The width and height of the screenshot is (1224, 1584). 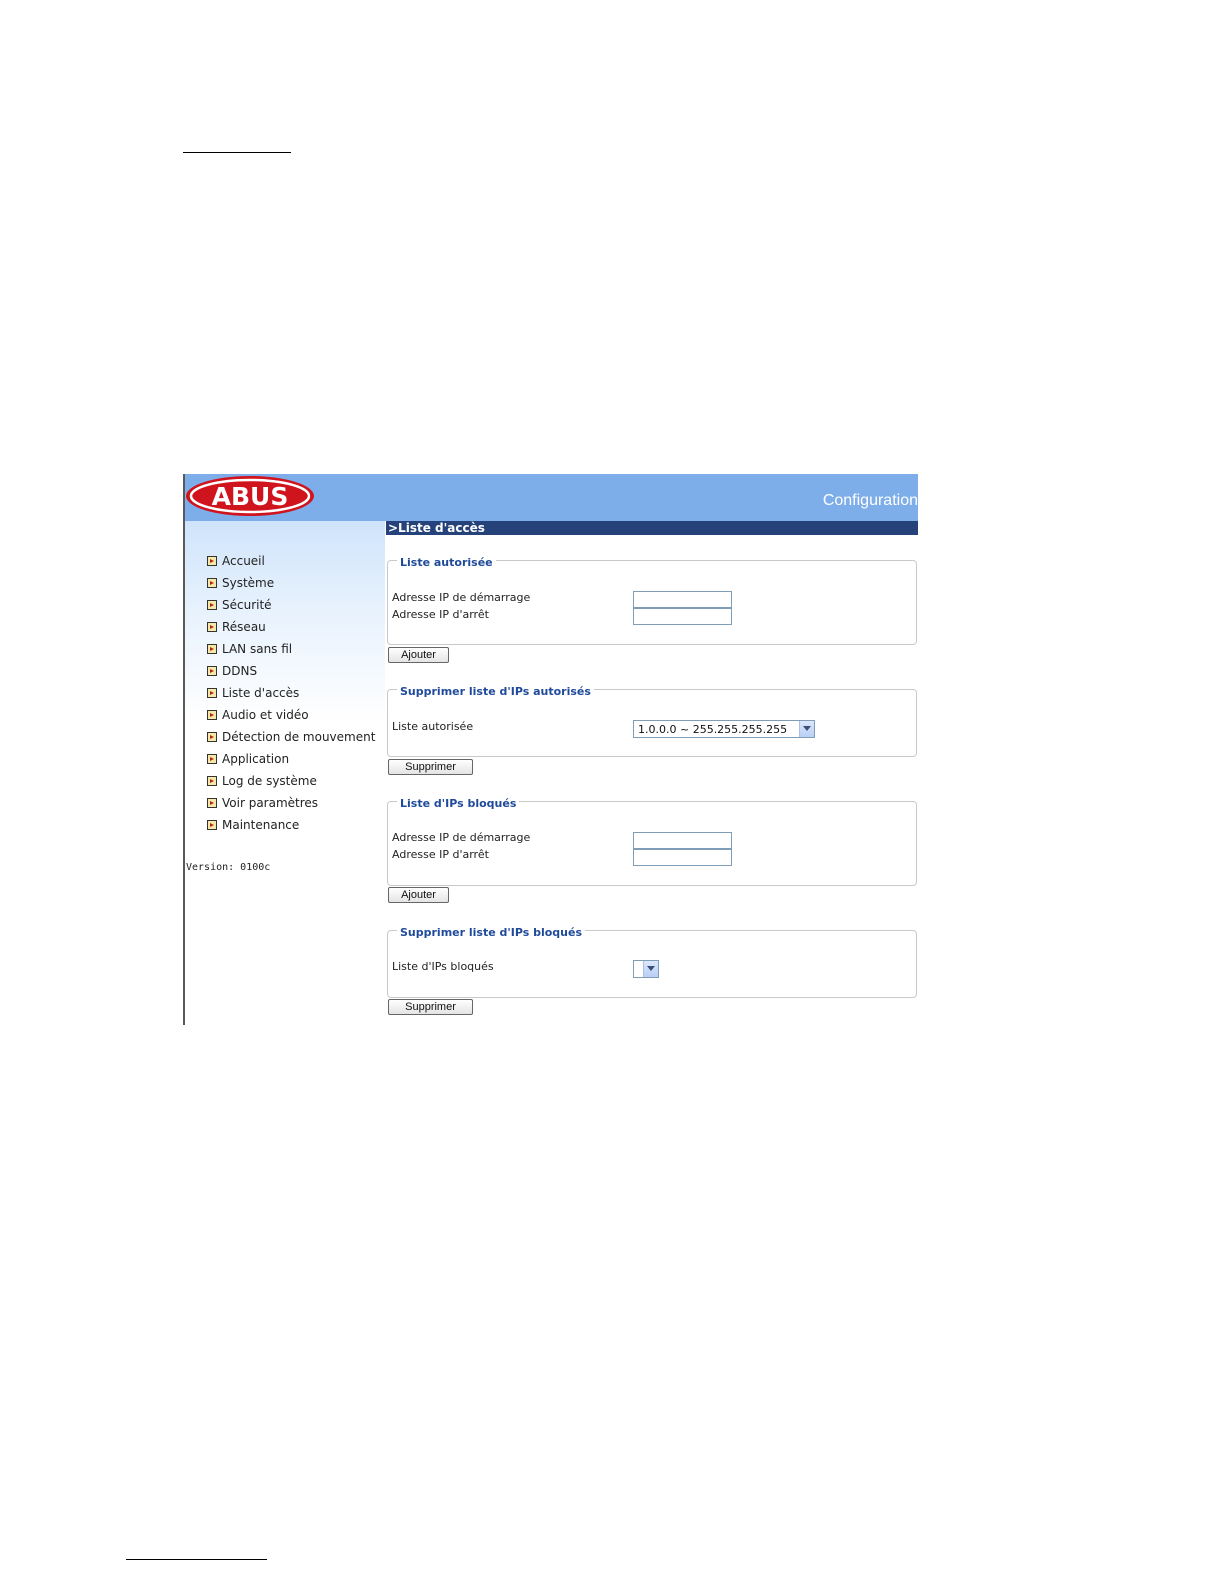 What do you see at coordinates (461, 837) in the screenshot?
I see `blocked-start-ip-label: Adresse IP de démarrage` at bounding box center [461, 837].